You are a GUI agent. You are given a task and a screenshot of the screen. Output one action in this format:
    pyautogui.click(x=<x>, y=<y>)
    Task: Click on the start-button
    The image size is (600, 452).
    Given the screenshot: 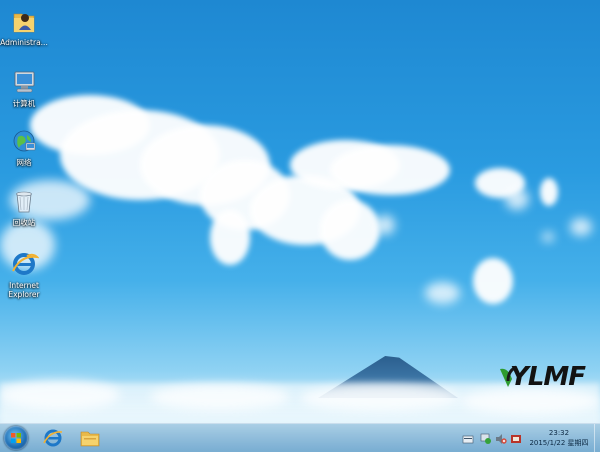 What is the action you would take?
    pyautogui.click(x=16, y=438)
    